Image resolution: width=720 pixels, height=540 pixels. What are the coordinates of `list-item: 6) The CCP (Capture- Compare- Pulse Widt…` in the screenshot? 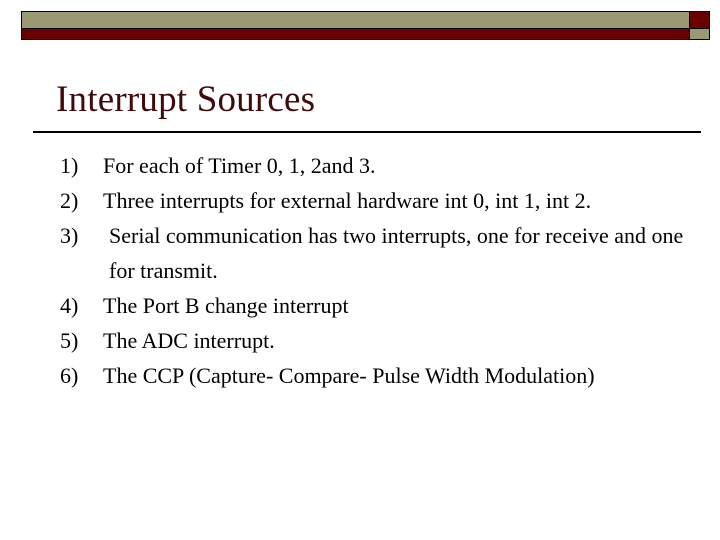 It's located at (370, 375).